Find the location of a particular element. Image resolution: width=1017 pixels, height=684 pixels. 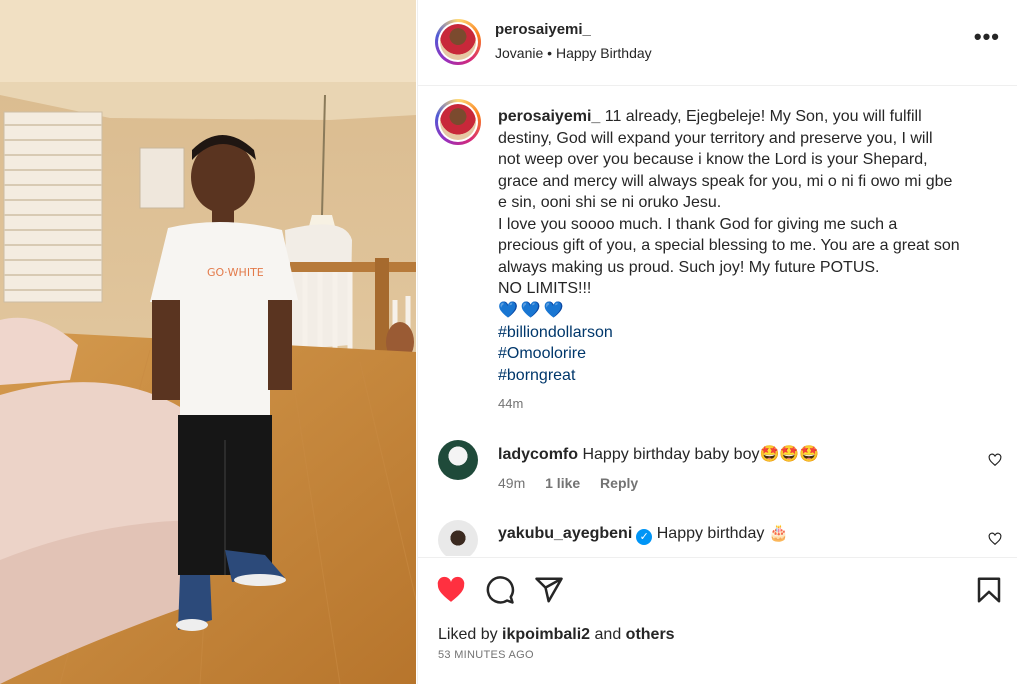

bookmark-icon is located at coordinates (989, 590).